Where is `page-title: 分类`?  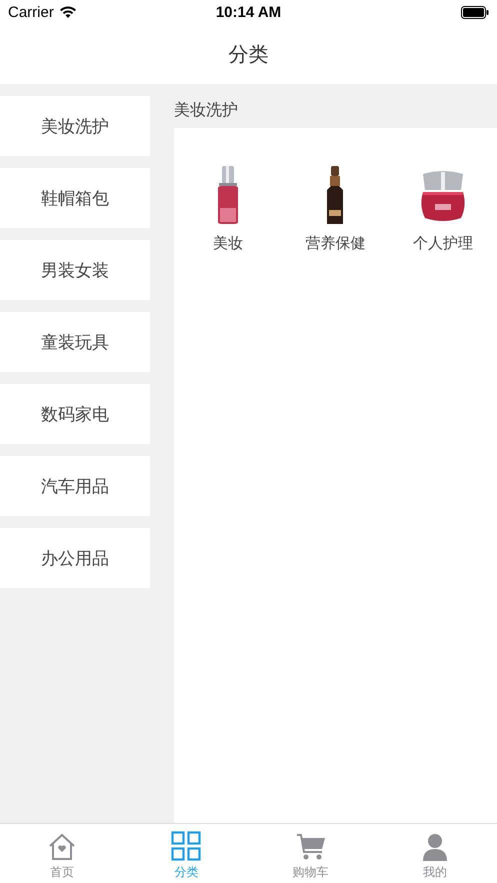 page-title: 分类 is located at coordinates (248, 54).